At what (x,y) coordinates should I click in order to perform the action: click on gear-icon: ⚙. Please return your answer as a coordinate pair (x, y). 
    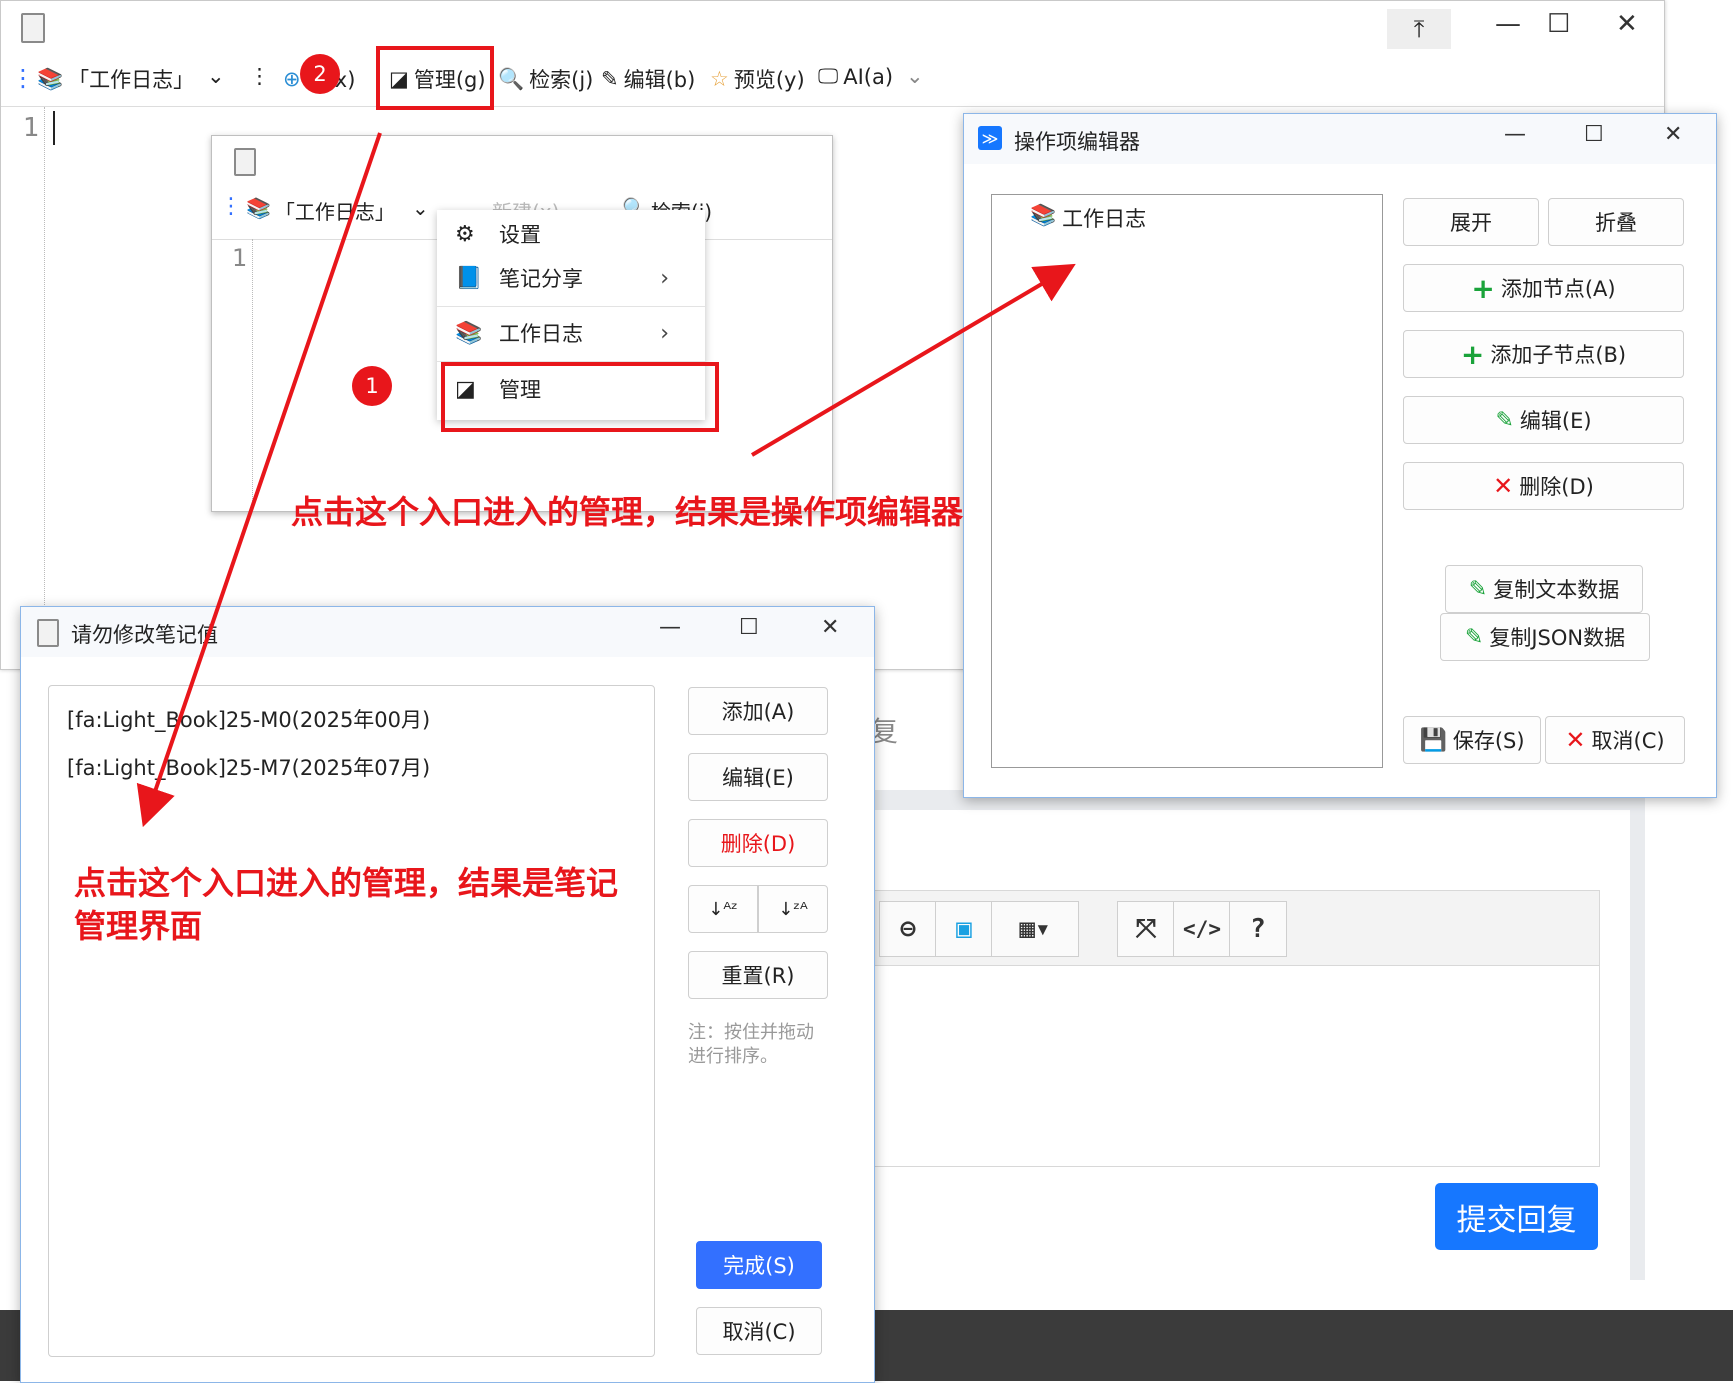
    Looking at the image, I should click on (465, 234).